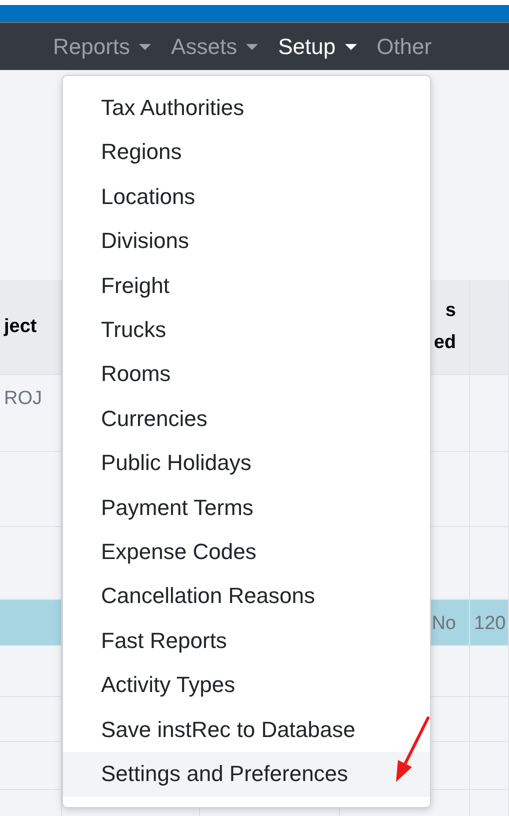  What do you see at coordinates (141, 152) in the screenshot?
I see `menu-item: Regions` at bounding box center [141, 152].